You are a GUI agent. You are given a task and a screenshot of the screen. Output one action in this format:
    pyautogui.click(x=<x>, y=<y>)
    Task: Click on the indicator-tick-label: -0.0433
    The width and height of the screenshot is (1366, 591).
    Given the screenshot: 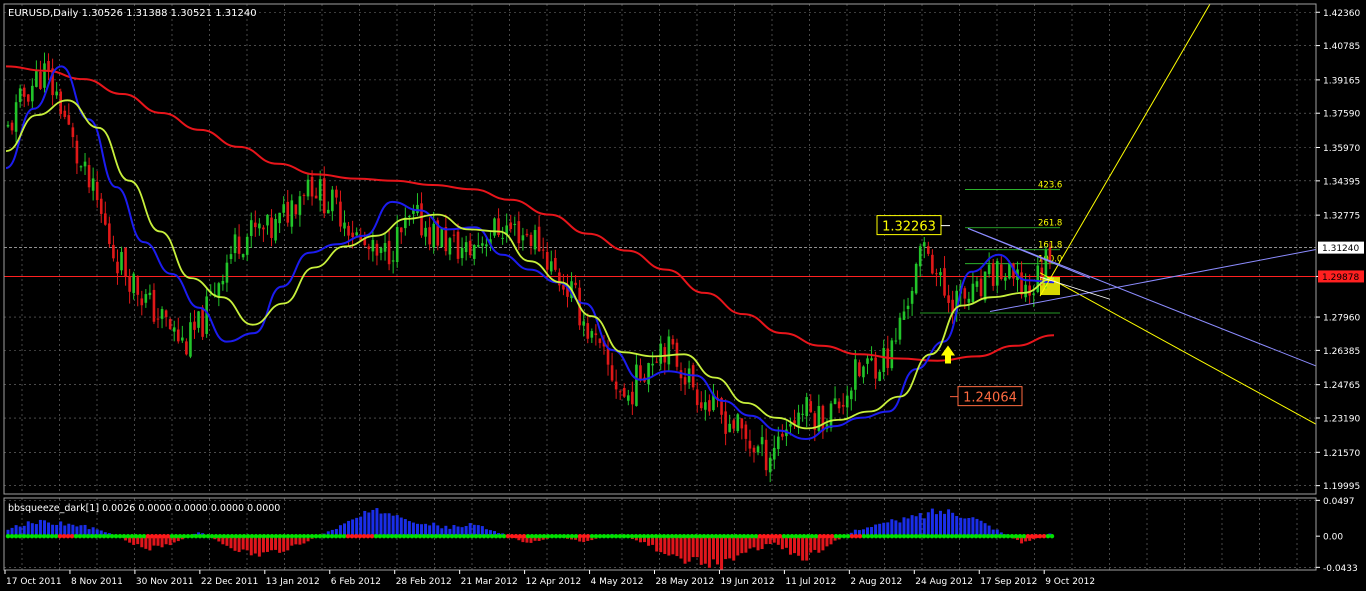 What is the action you would take?
    pyautogui.click(x=1340, y=569)
    